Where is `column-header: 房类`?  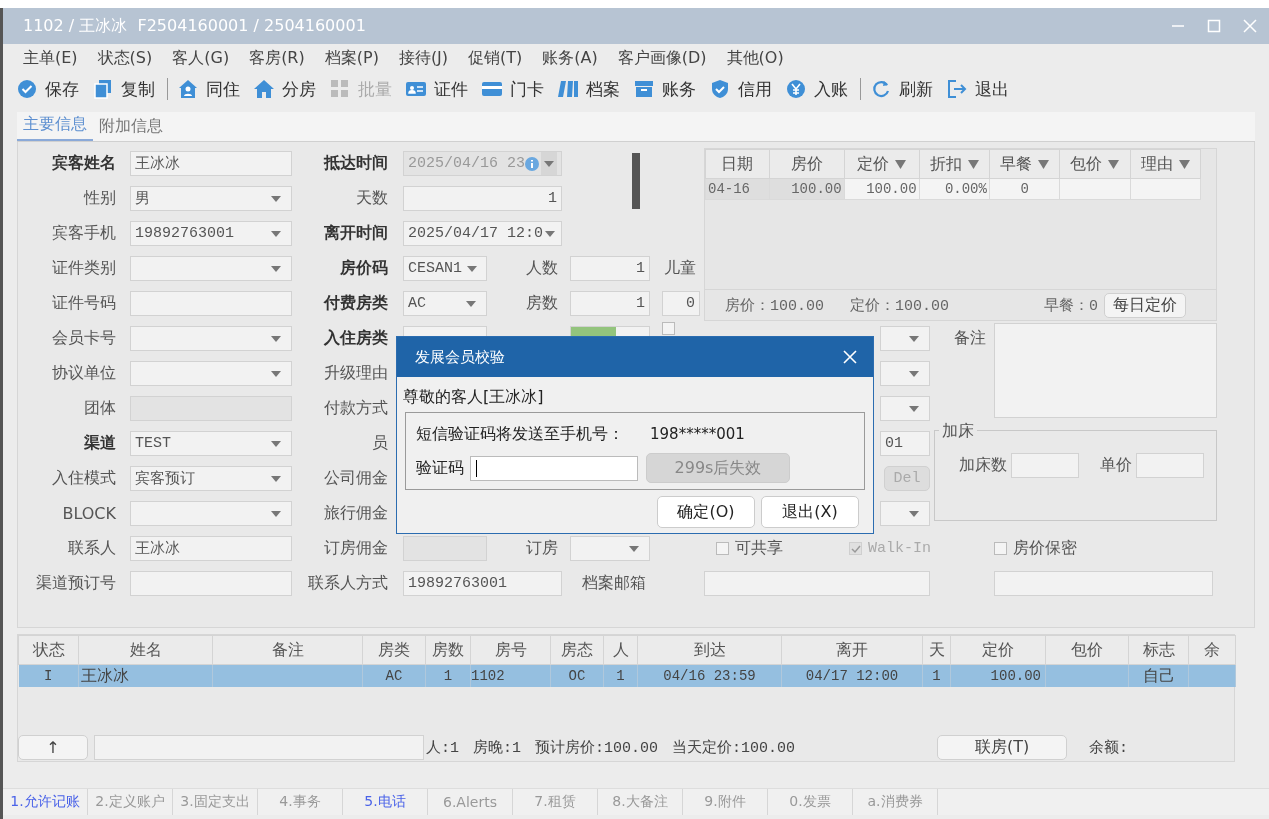 column-header: 房类 is located at coordinates (394, 650).